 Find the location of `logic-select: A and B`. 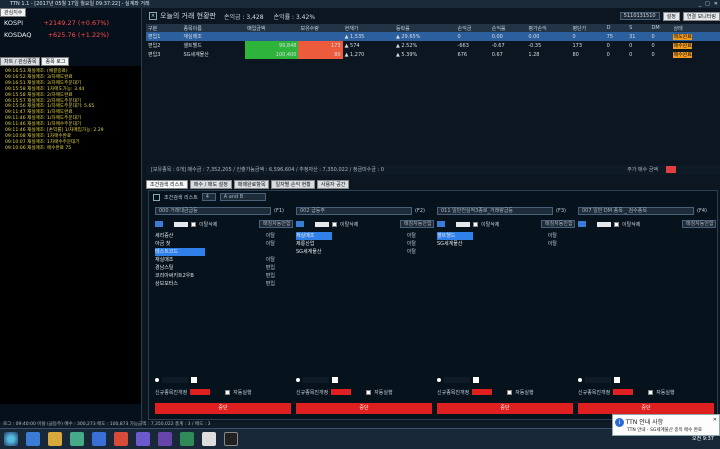

logic-select: A and B is located at coordinates (242, 197).